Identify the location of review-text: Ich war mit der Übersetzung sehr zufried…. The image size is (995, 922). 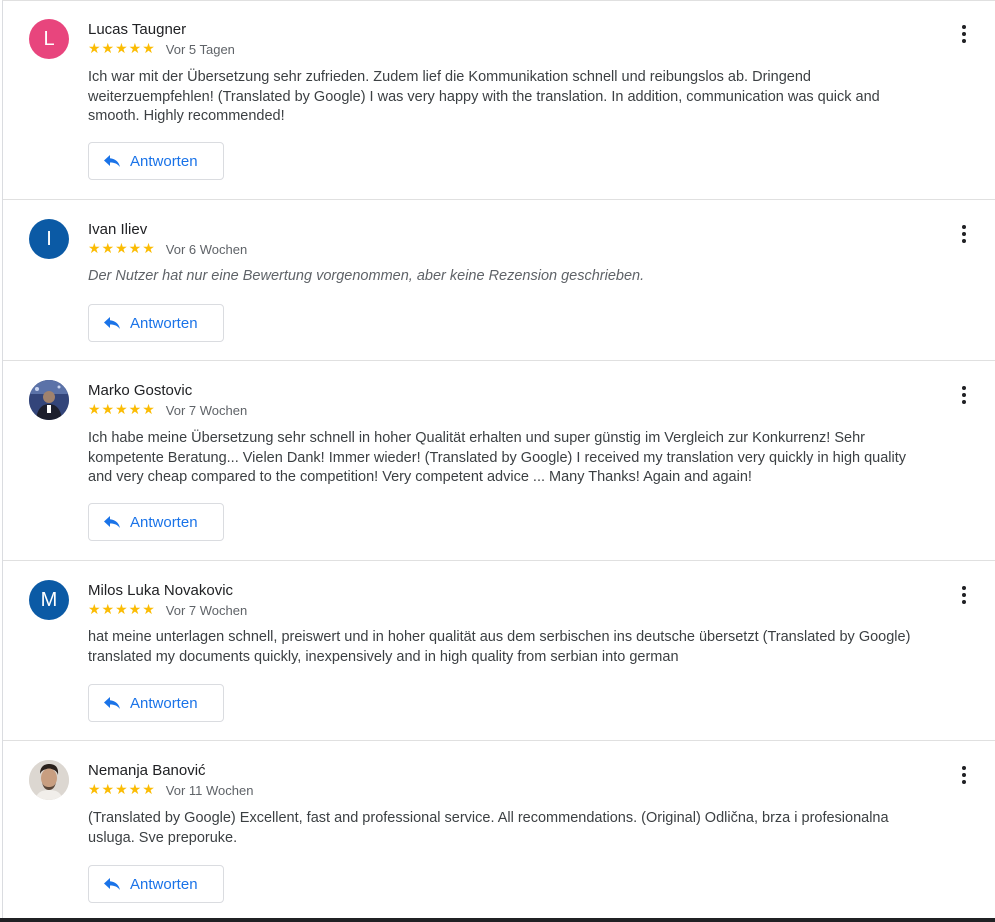
(484, 96).